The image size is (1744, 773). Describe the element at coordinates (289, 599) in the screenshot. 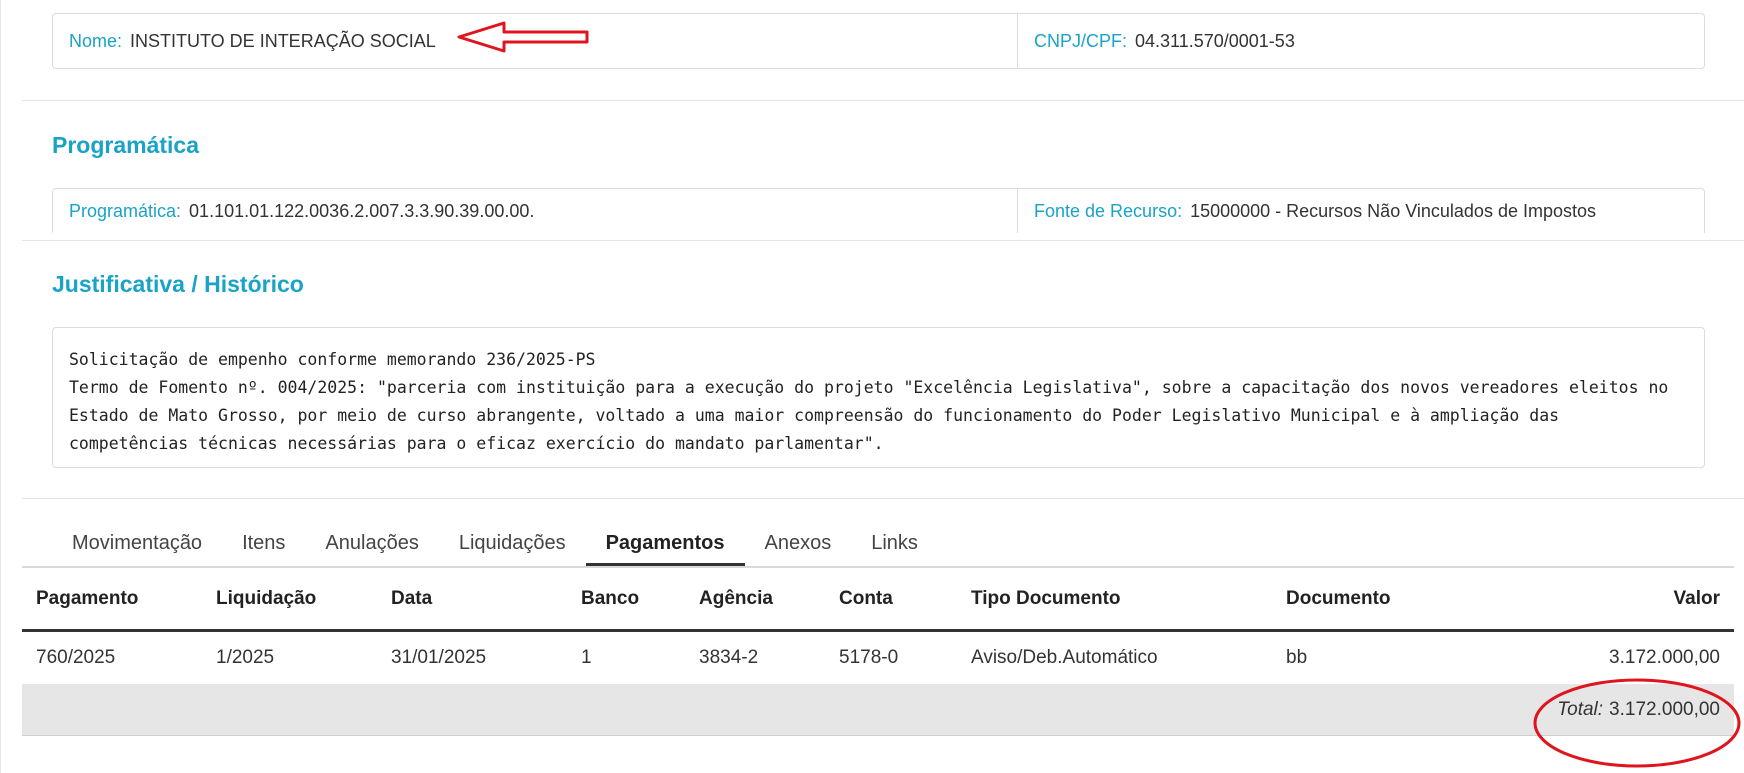

I see `header-liquidacao: Liquidação` at that location.